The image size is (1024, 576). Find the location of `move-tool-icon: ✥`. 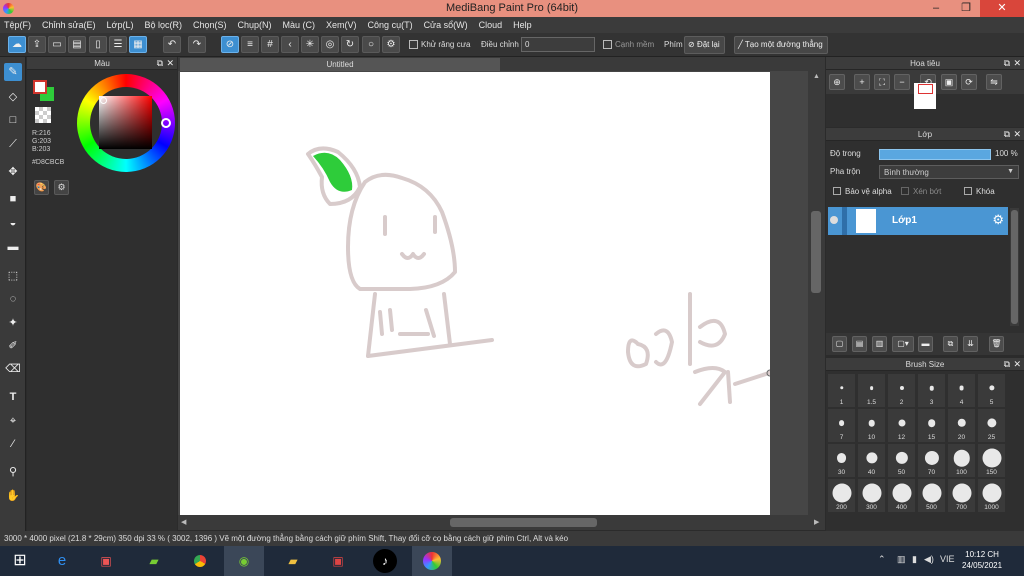

move-tool-icon: ✥ is located at coordinates (13, 172).